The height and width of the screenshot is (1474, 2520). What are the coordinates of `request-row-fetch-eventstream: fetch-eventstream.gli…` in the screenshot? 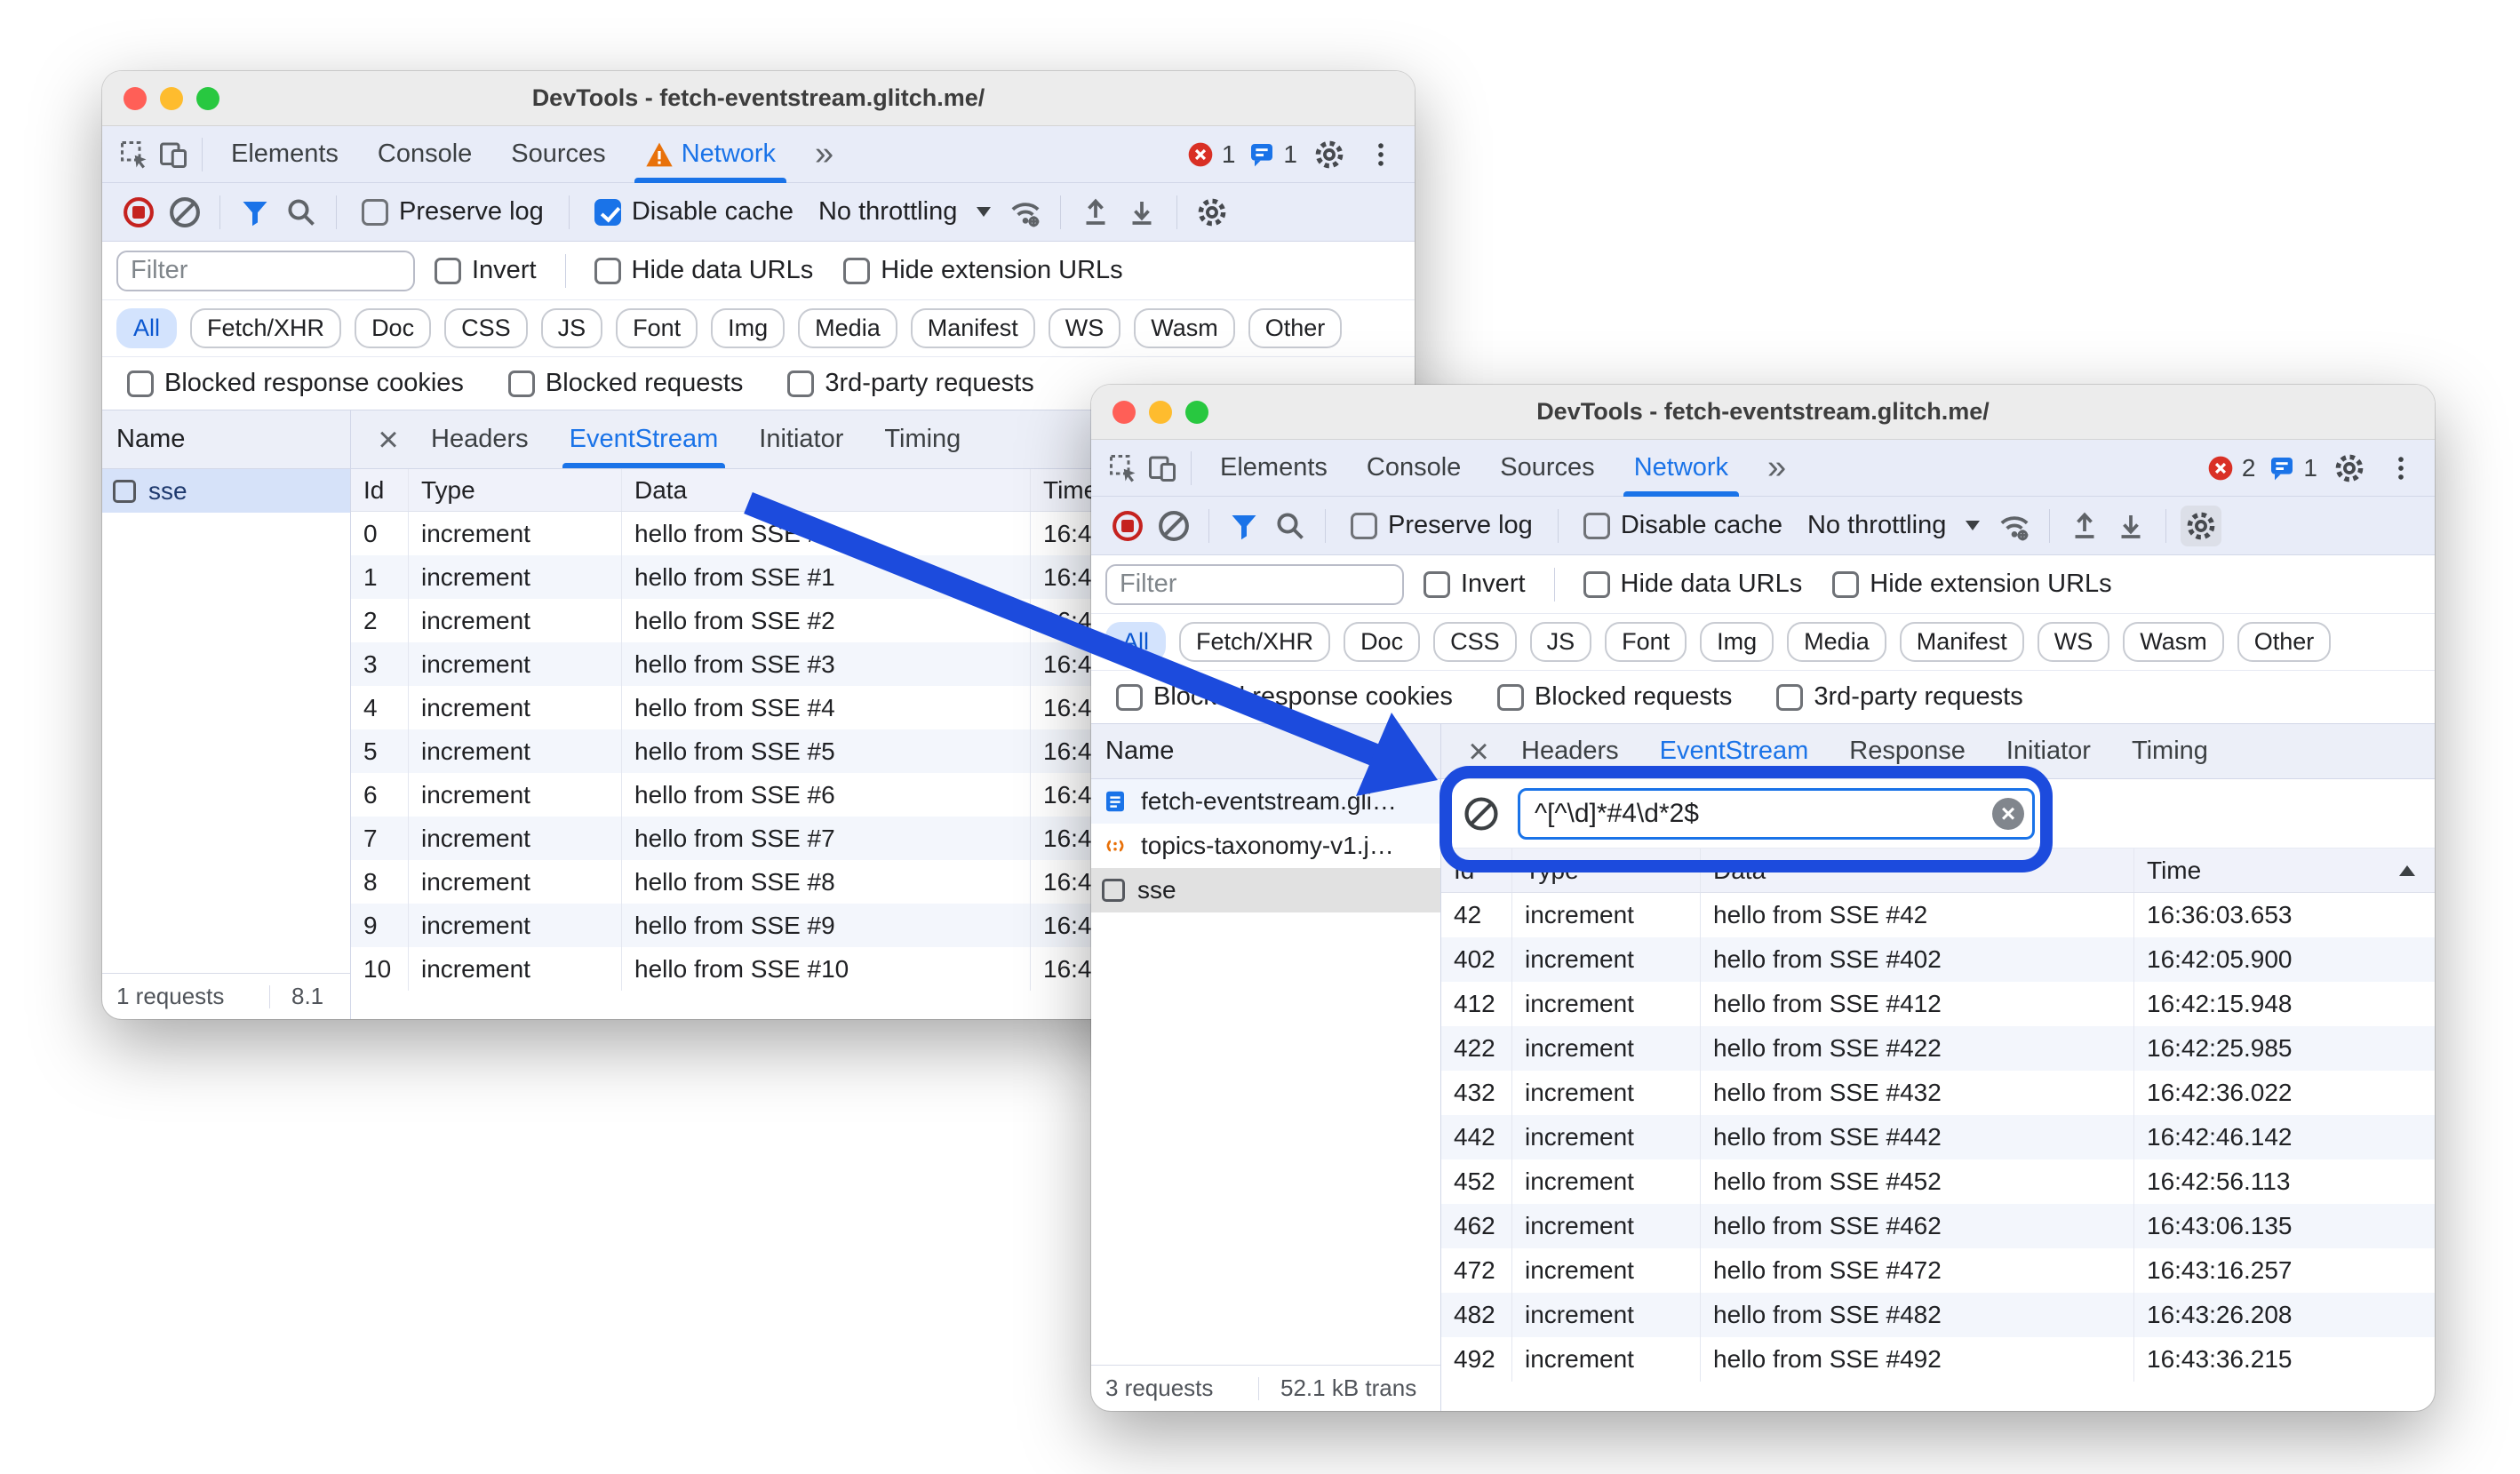 It's located at (1265, 801).